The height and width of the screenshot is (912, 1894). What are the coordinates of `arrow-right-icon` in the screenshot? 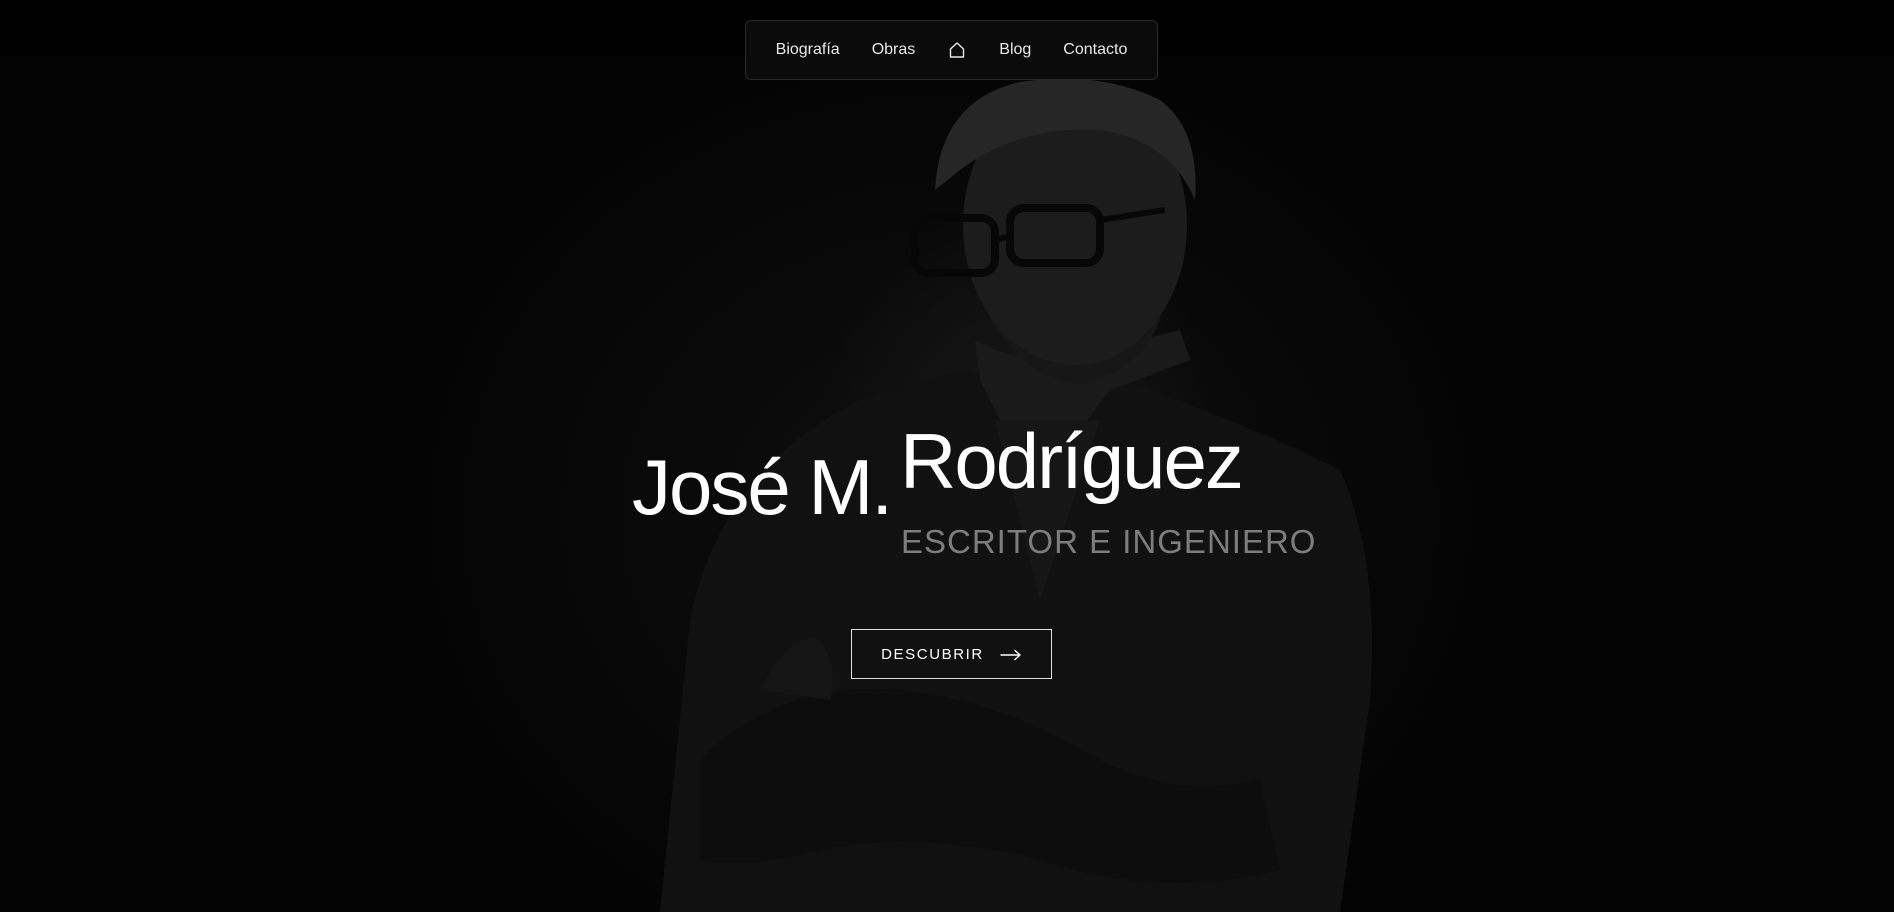 It's located at (1011, 654).